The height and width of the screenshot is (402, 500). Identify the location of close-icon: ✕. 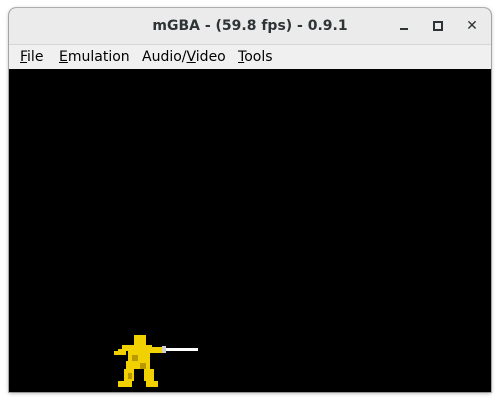
(472, 26).